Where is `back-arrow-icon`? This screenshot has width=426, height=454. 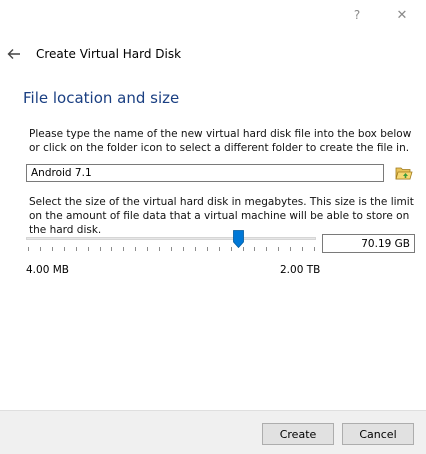 back-arrow-icon is located at coordinates (13, 54).